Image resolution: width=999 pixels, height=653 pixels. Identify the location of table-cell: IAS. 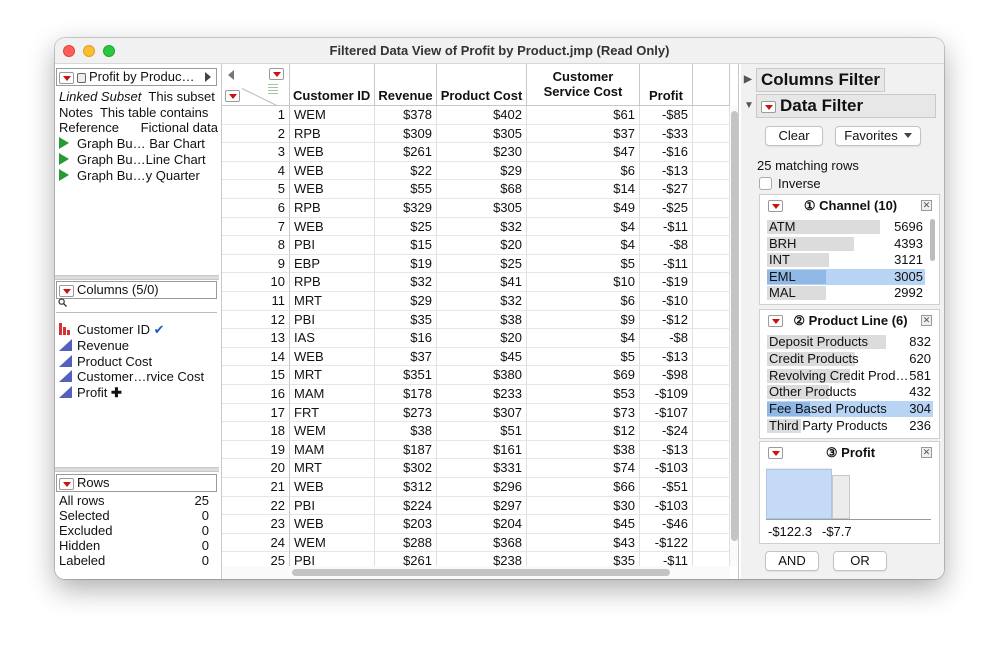
(332, 338).